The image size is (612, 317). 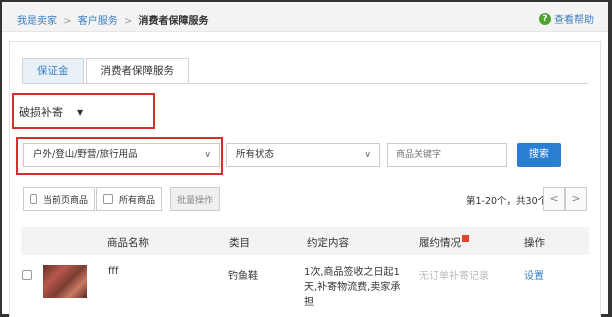 I want to click on batch-operation-button: 批量操作, so click(x=195, y=199).